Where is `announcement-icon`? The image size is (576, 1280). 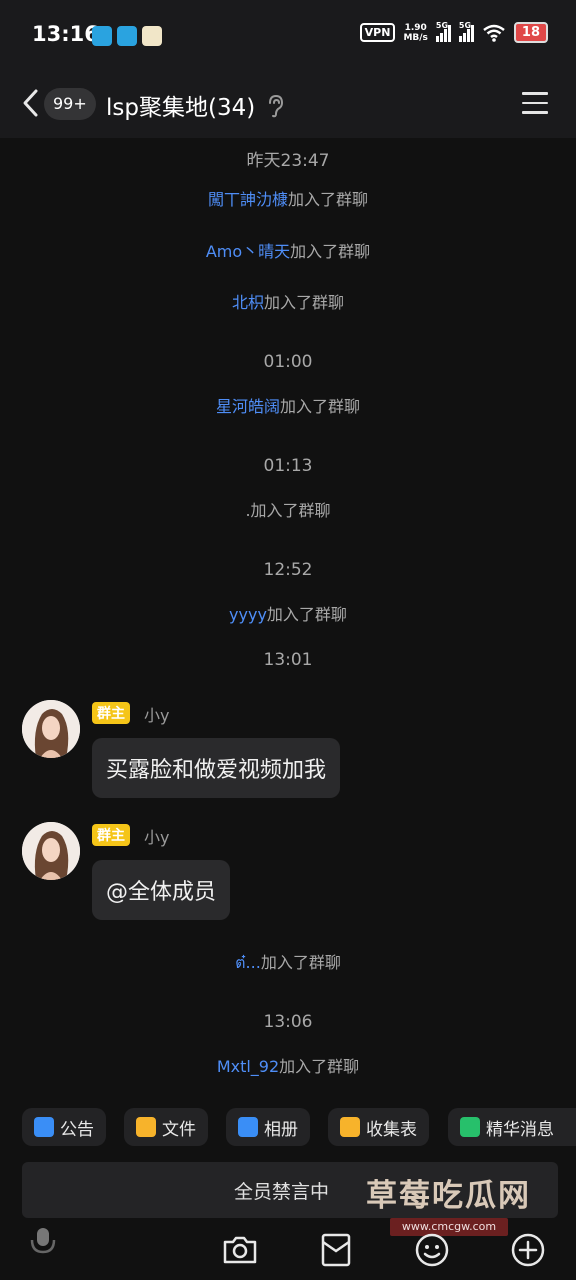
announcement-icon is located at coordinates (44, 1127).